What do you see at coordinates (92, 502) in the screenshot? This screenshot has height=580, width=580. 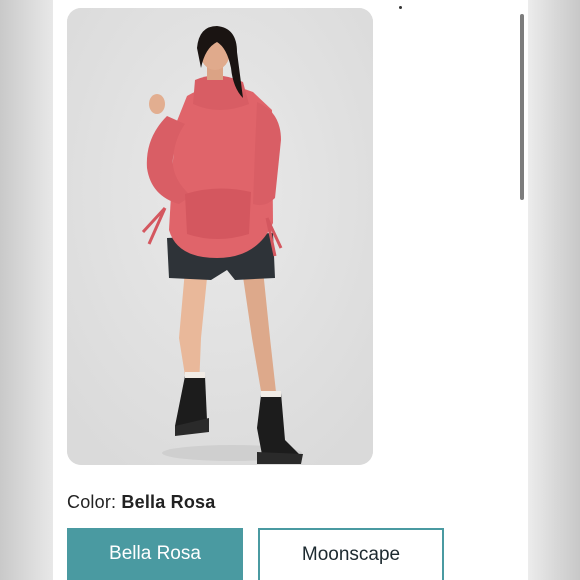 I see `color-label: Color:` at bounding box center [92, 502].